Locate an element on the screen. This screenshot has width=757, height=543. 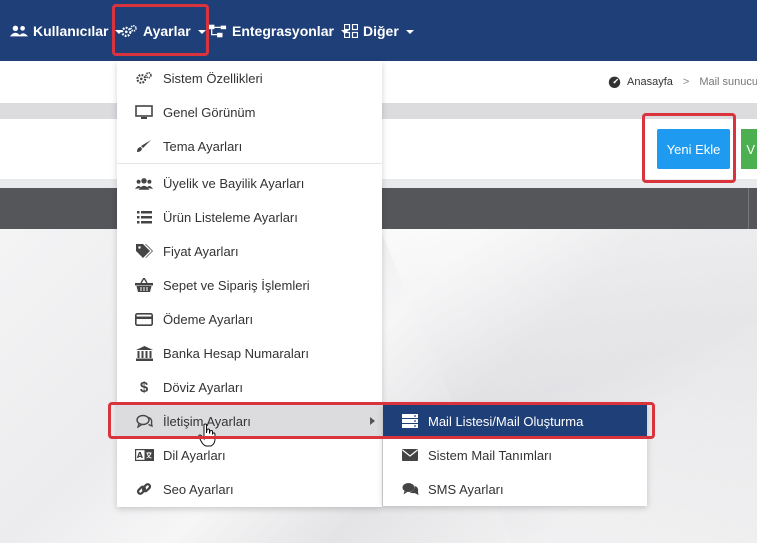
nav-integrations-label: Entegrasyonlar is located at coordinates (283, 30).